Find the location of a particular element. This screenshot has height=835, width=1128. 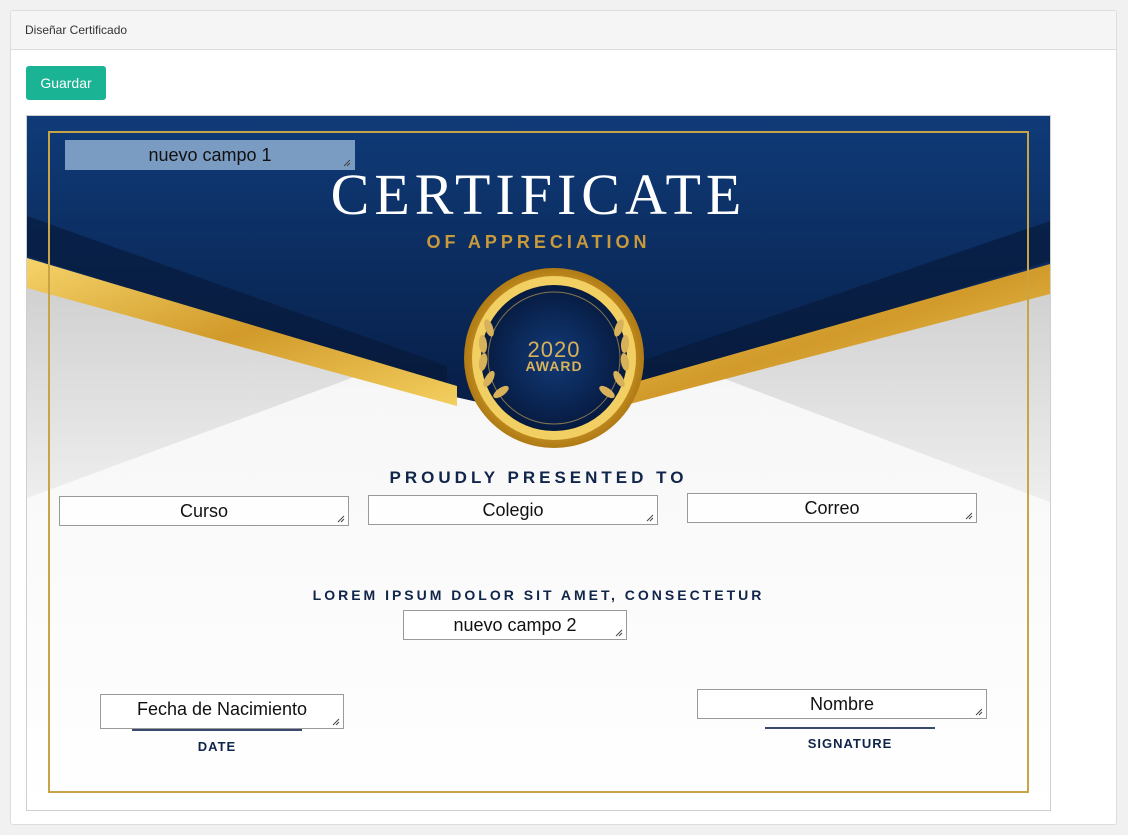

field-fecha-nacimiento: Fecha de Nacimiento is located at coordinates (222, 711).